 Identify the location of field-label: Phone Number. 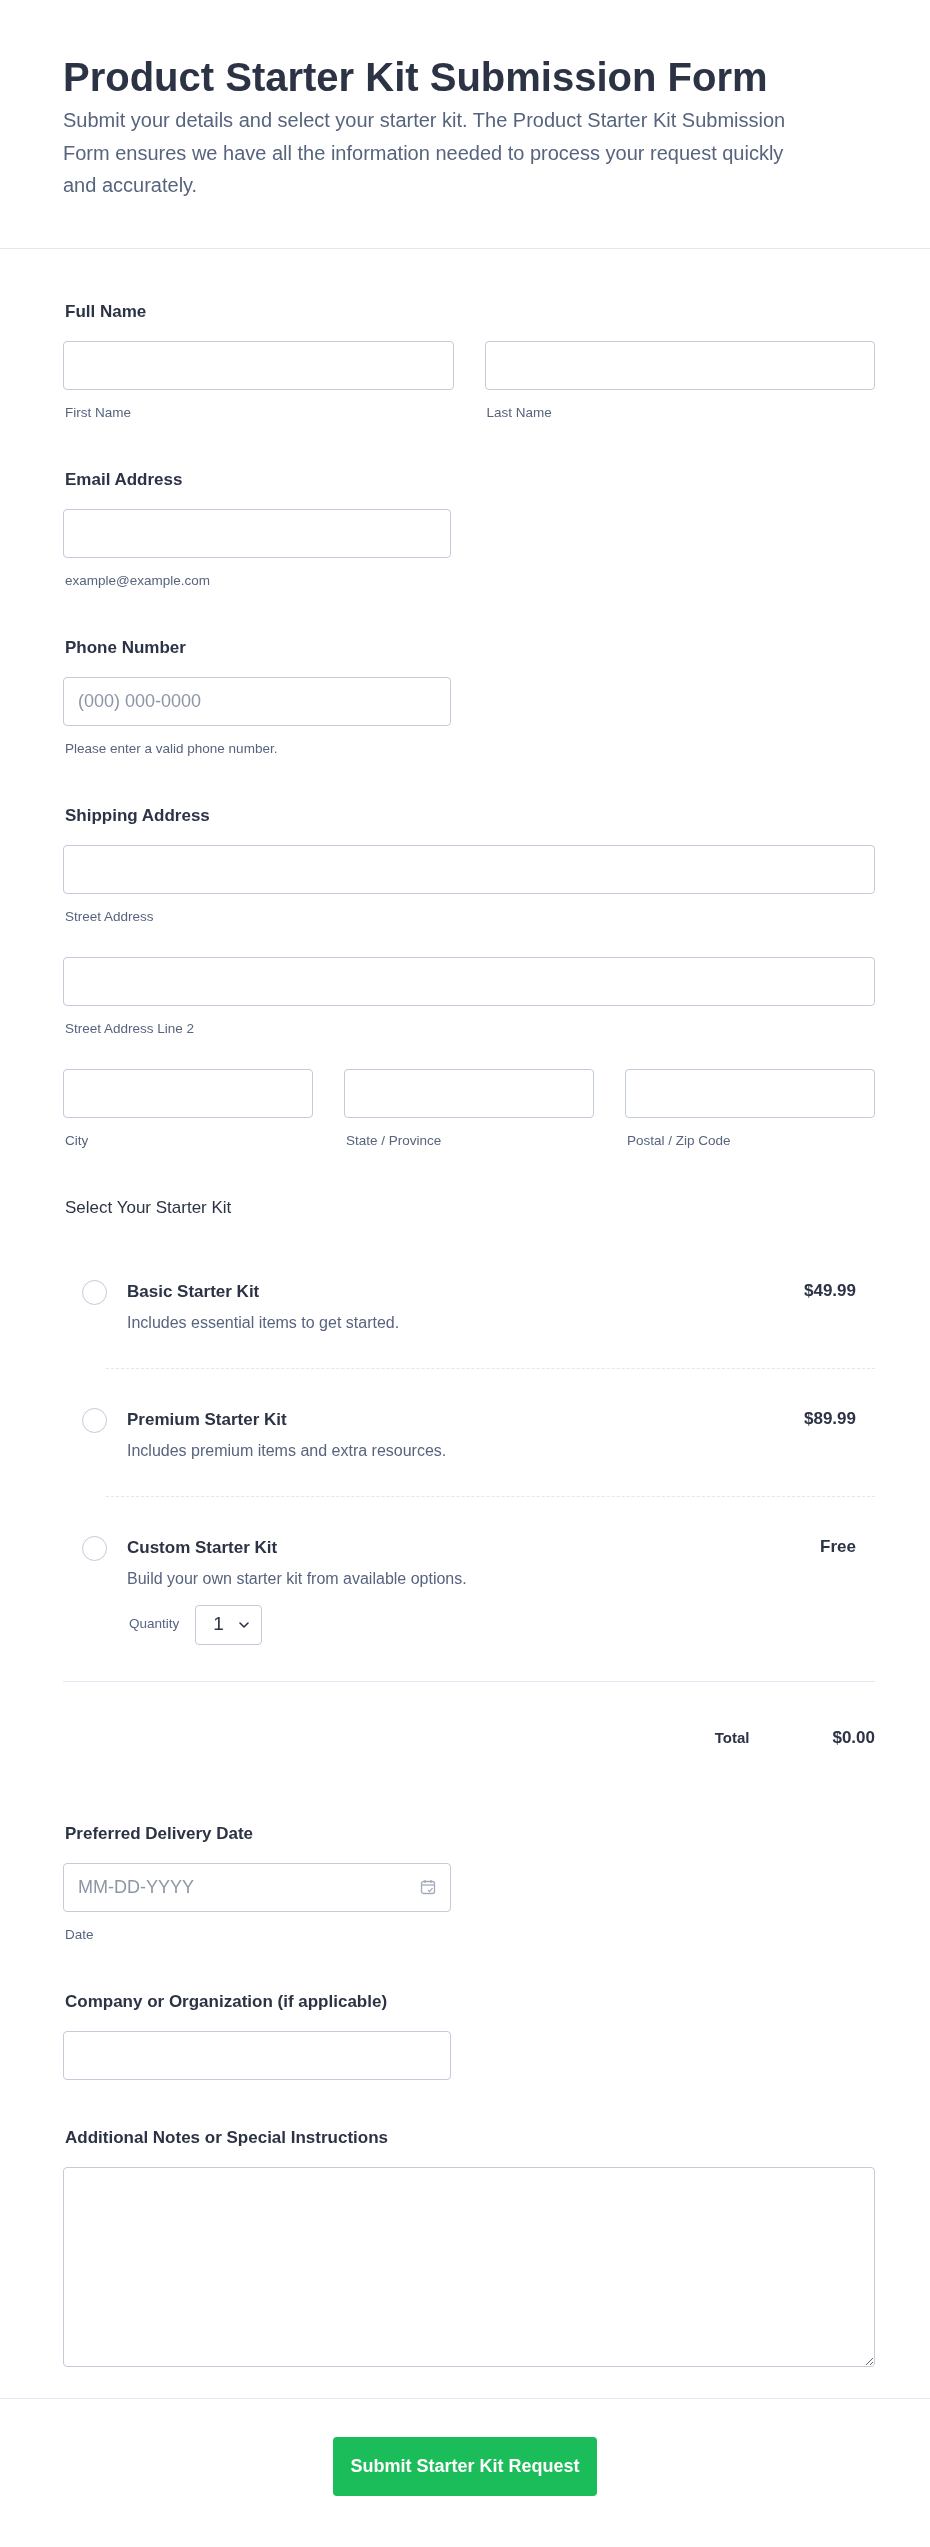
(126, 647).